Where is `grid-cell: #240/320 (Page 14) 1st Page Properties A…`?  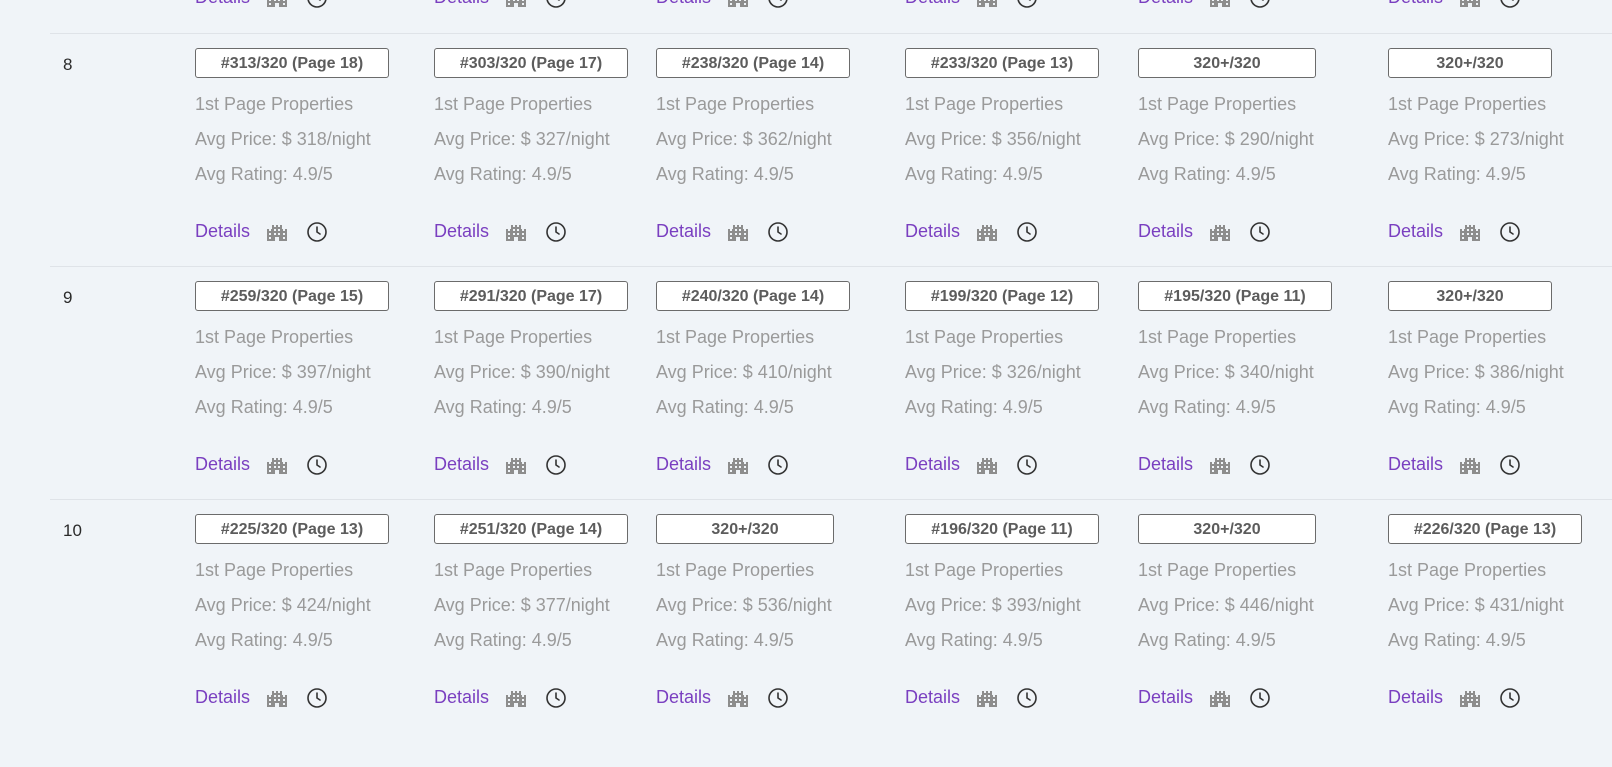 grid-cell: #240/320 (Page 14) 1st Page Properties A… is located at coordinates (766, 386).